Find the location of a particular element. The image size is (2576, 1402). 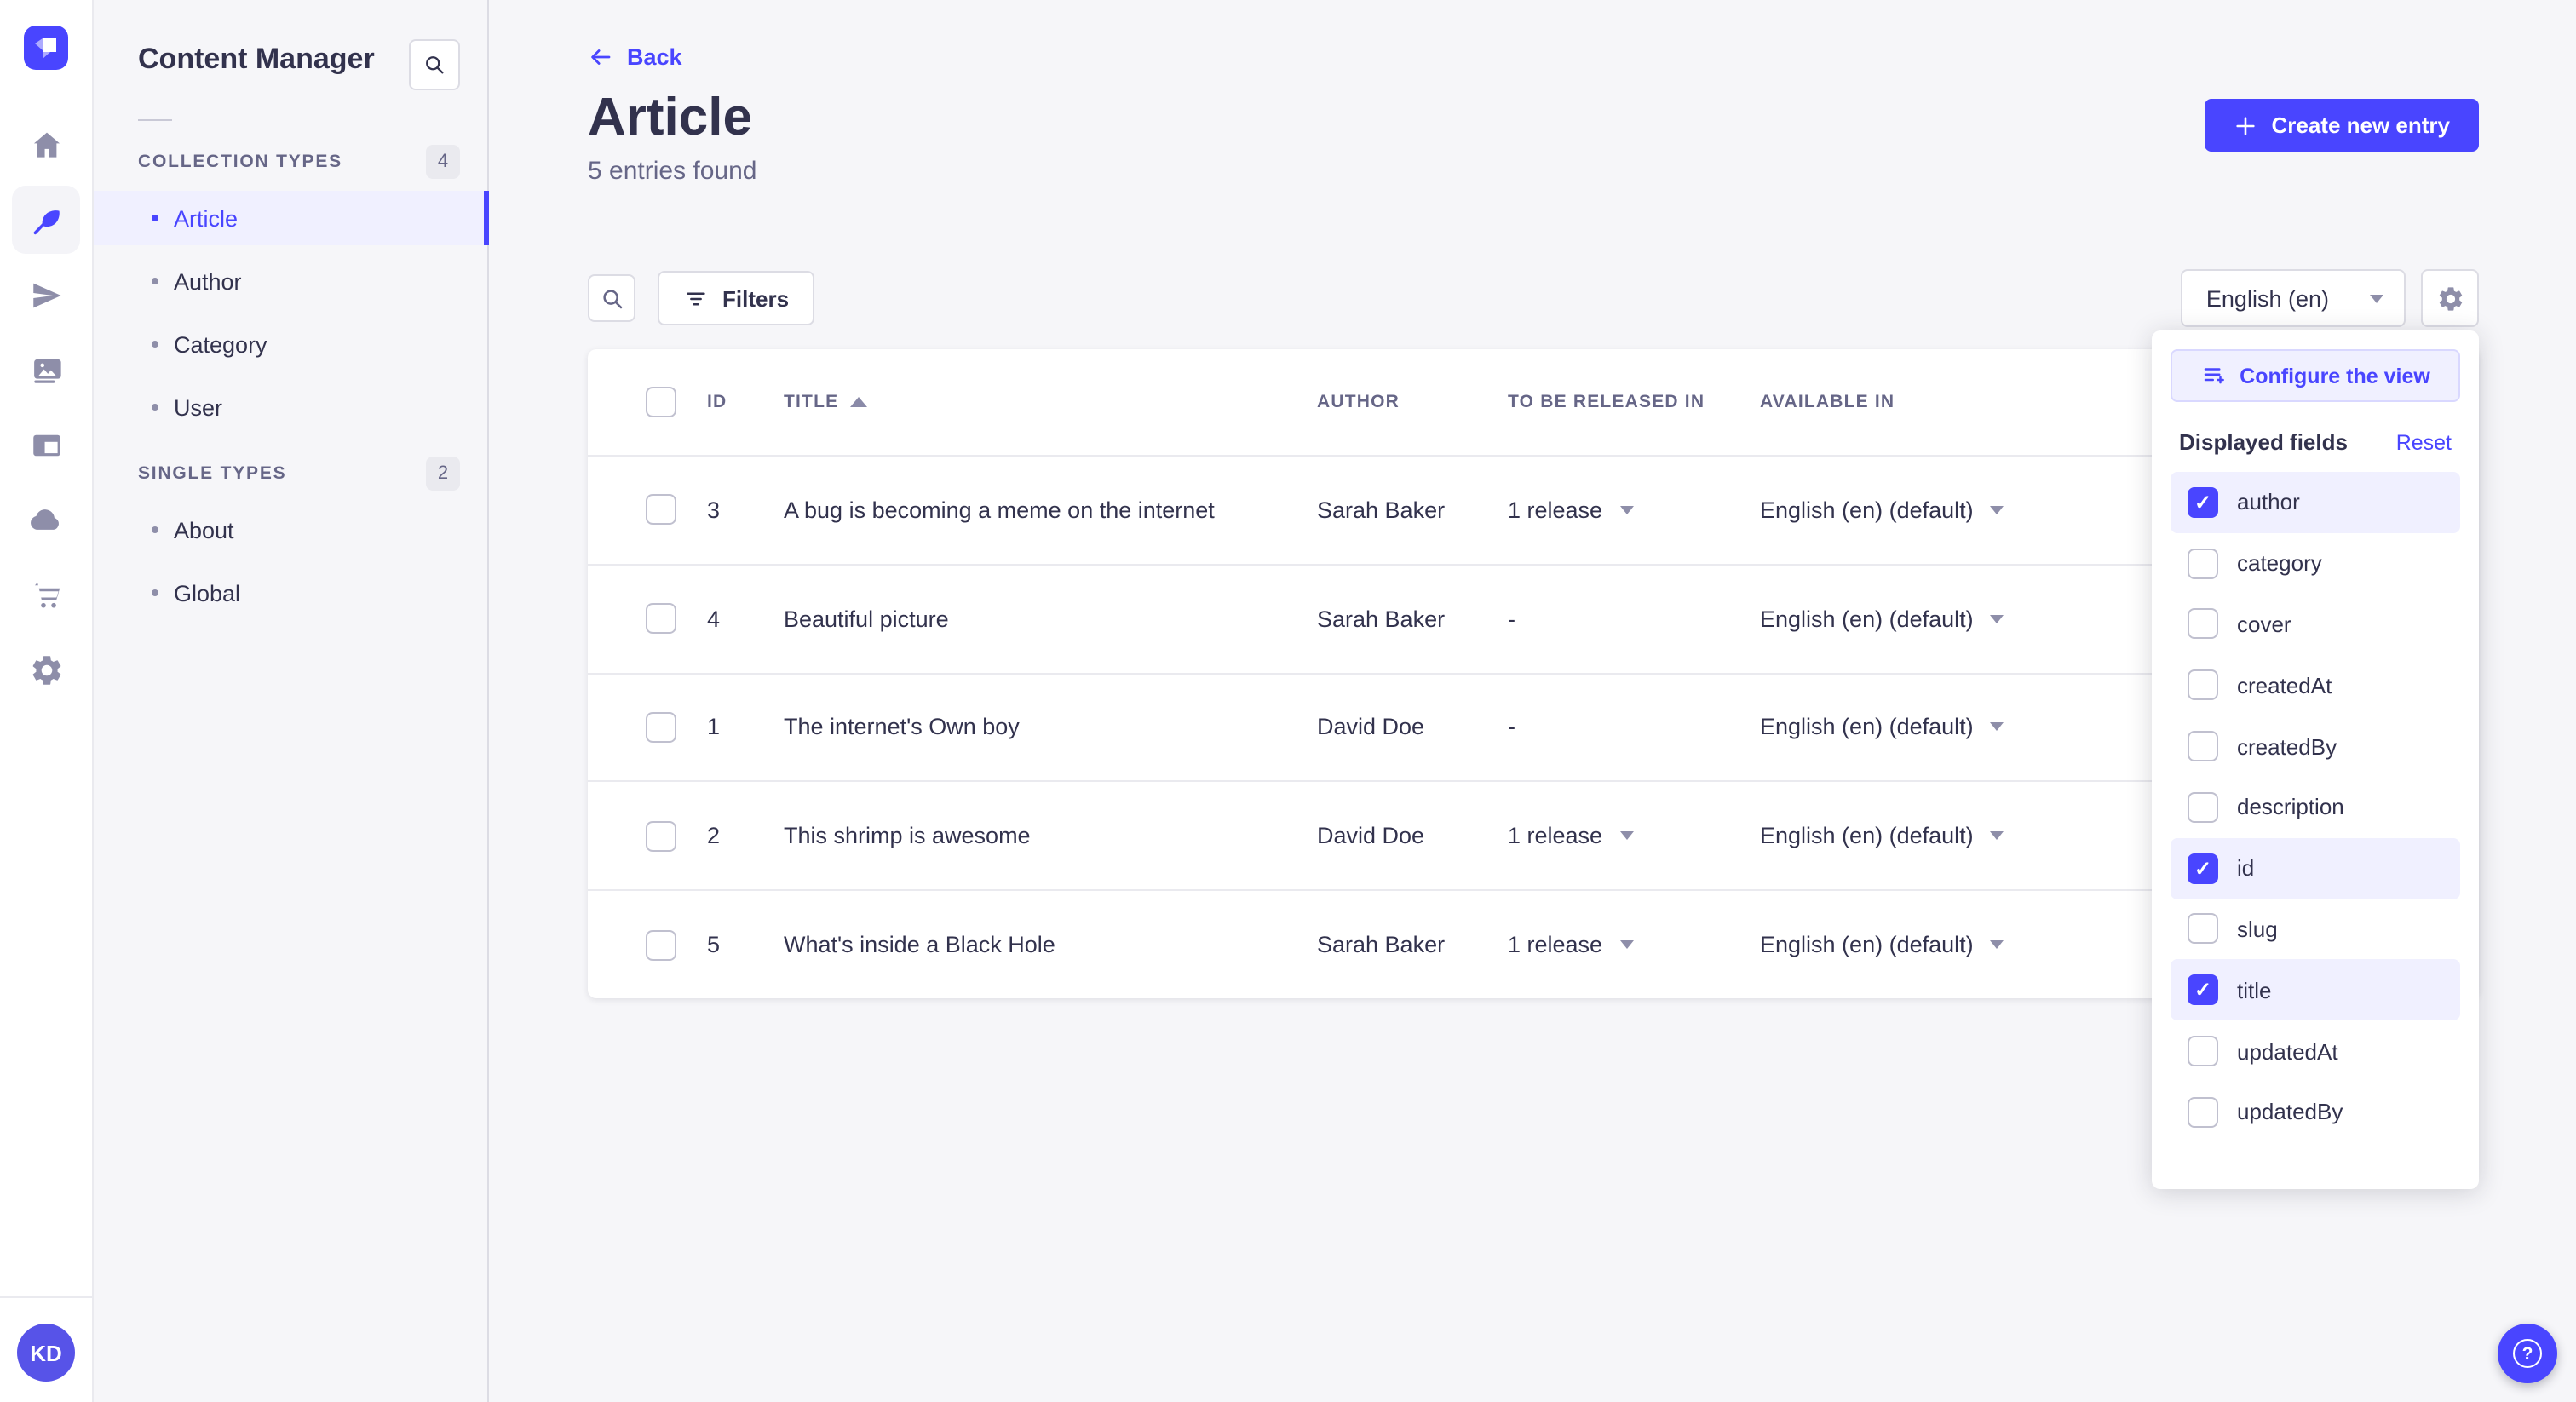

select-all-checkbox is located at coordinates (661, 402).